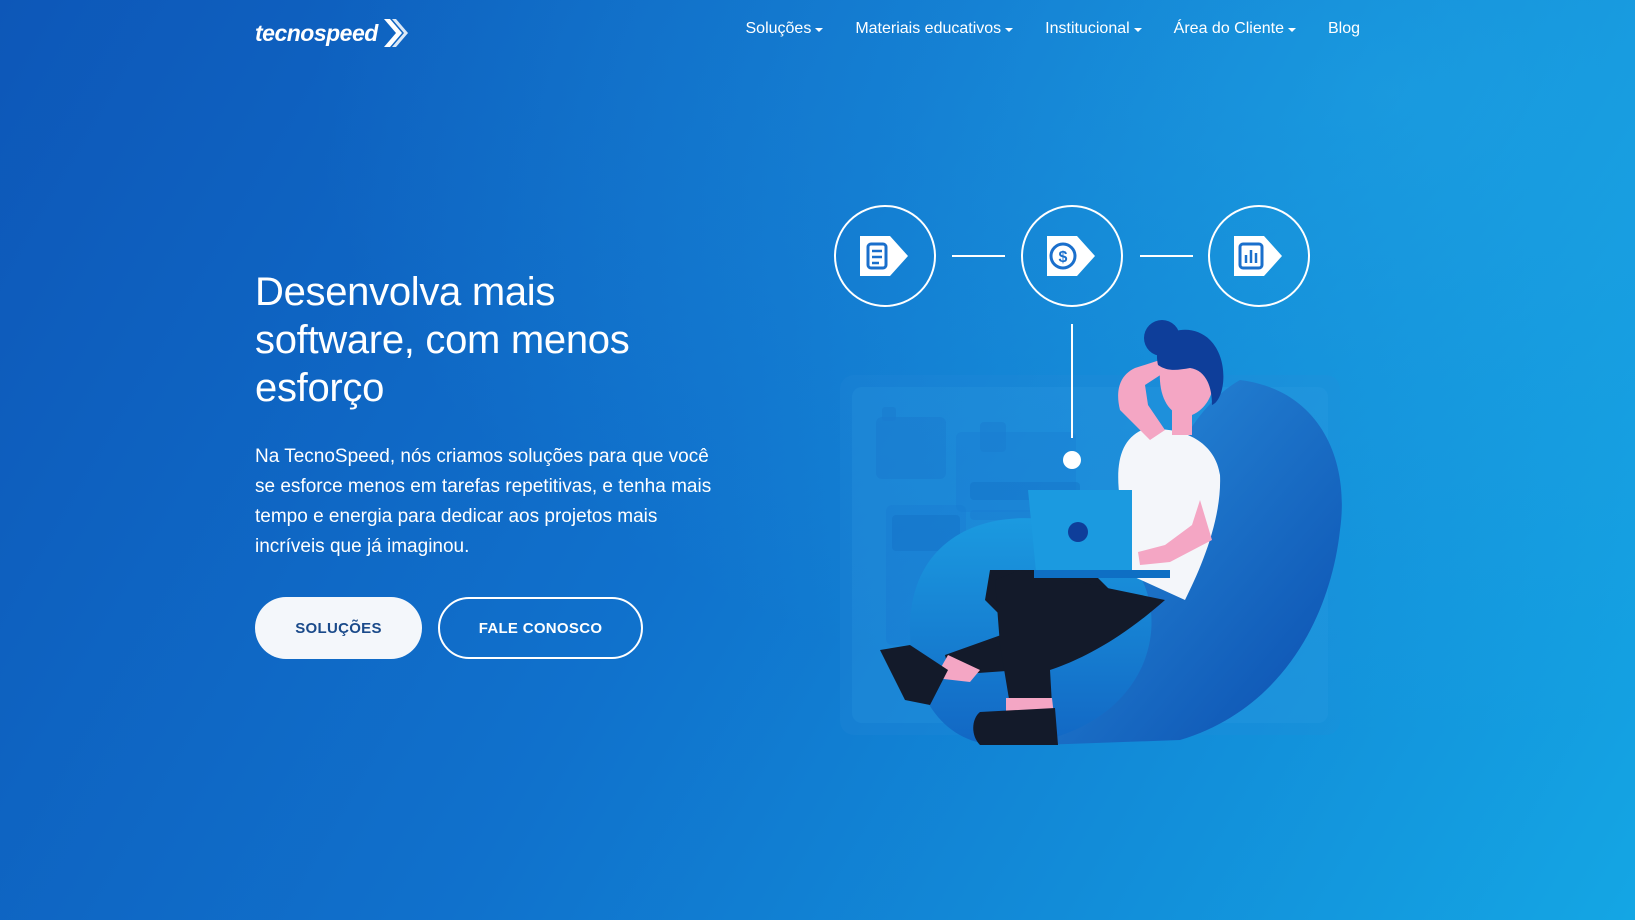  I want to click on nav-item-area-do-cliente: Área do Cliente, so click(1235, 29).